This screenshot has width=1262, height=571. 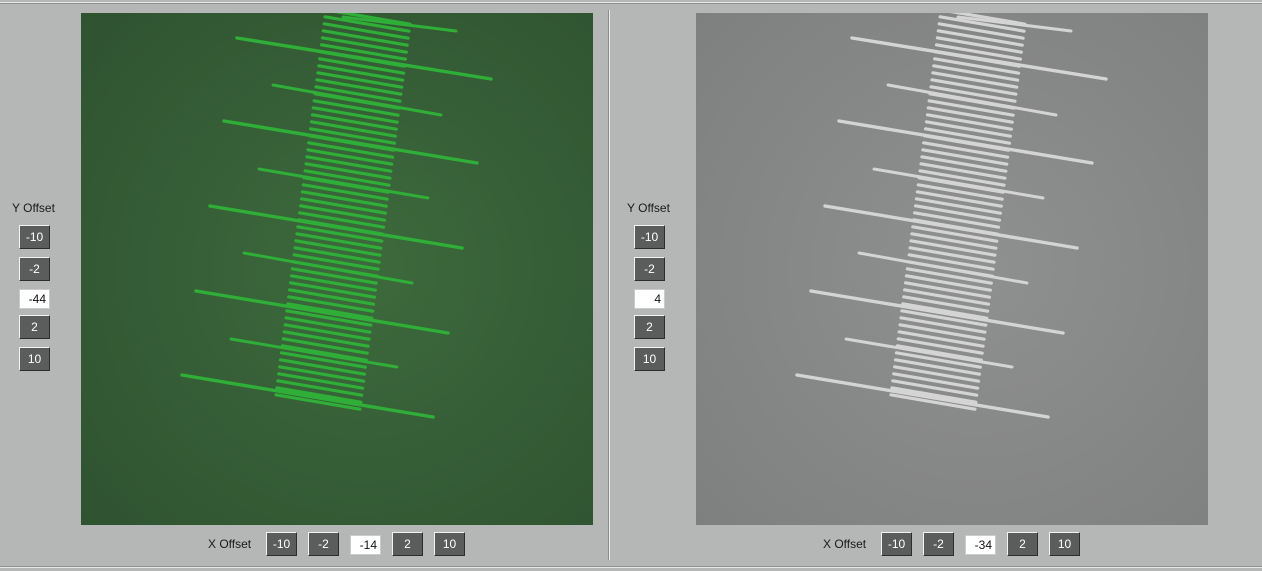 I want to click on y-offset-value-field: -44, so click(x=34, y=299).